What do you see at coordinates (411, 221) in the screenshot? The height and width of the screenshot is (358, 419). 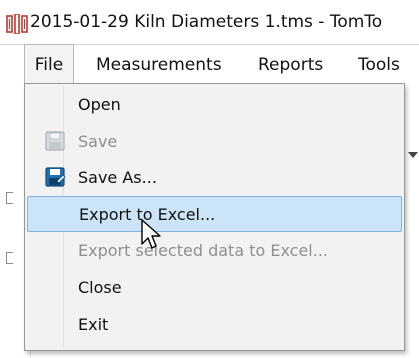 I see `background-panel-right` at bounding box center [411, 221].